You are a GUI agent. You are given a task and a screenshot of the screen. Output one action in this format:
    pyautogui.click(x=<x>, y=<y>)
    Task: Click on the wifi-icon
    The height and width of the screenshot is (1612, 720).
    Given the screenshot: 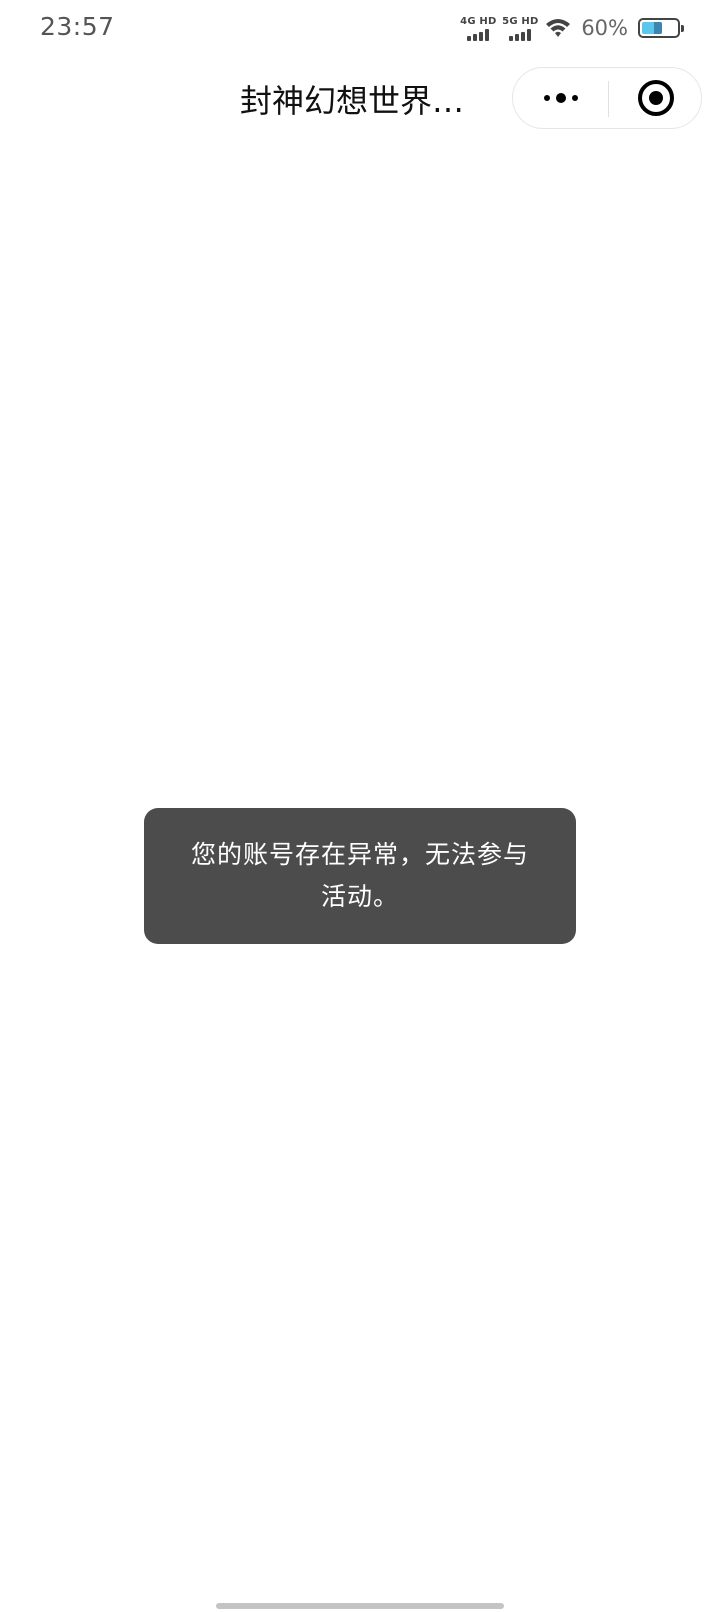 What is the action you would take?
    pyautogui.click(x=558, y=28)
    